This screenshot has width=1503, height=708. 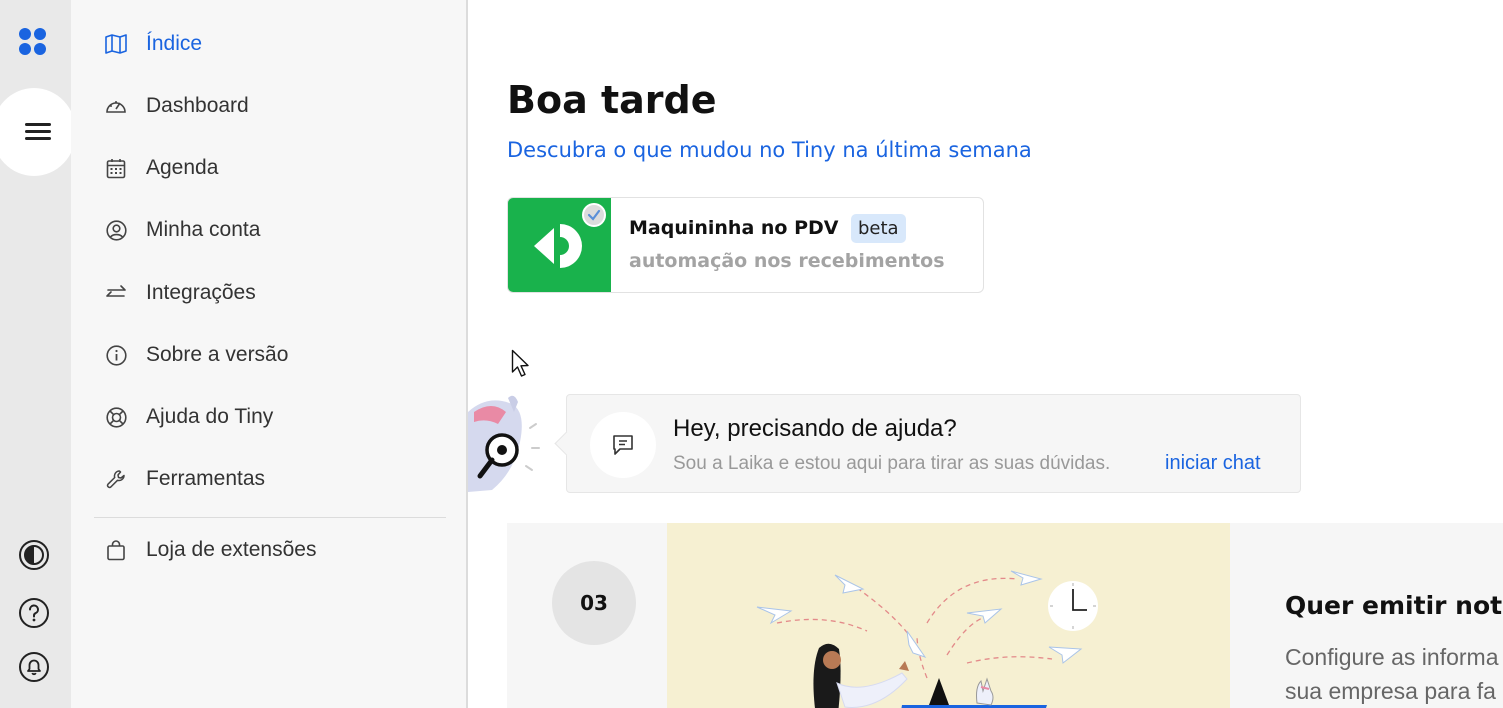 What do you see at coordinates (507, 443) in the screenshot?
I see `laika-mascot-icon` at bounding box center [507, 443].